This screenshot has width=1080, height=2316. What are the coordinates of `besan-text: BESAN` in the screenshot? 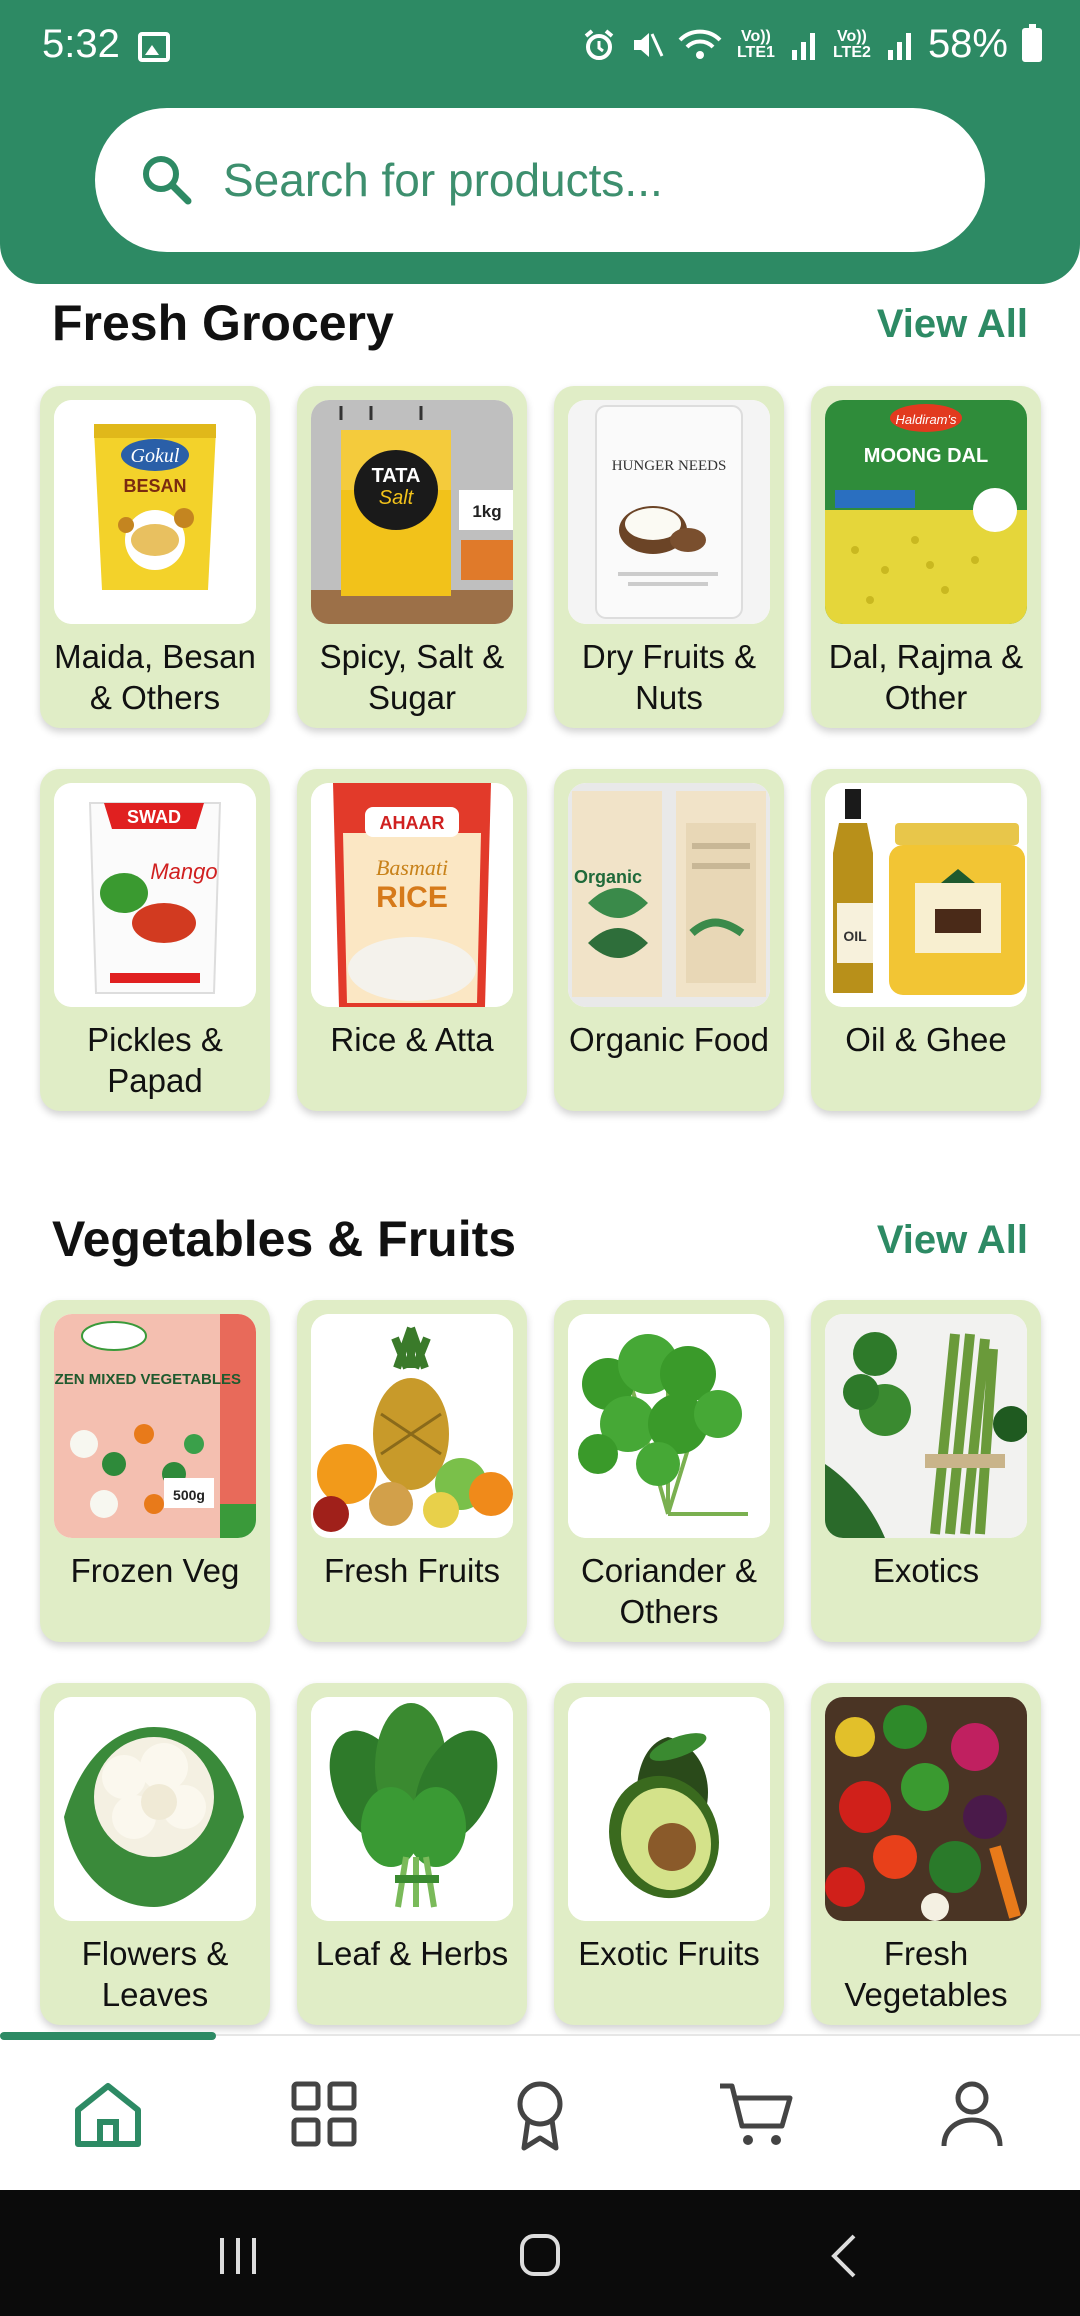 It's located at (154, 486).